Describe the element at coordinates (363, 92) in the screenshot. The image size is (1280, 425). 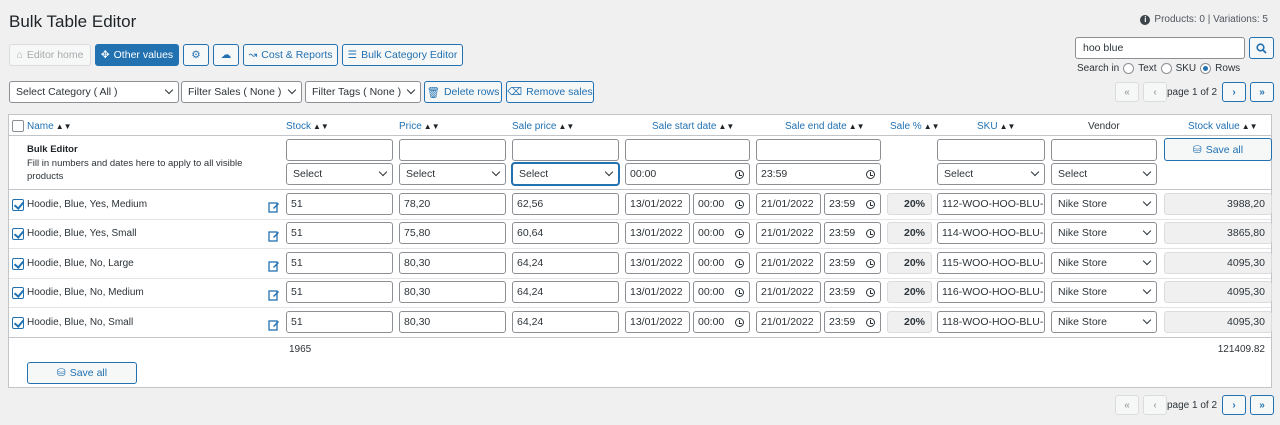
I see `tags-filter-select: Filter Tags ( None )` at that location.